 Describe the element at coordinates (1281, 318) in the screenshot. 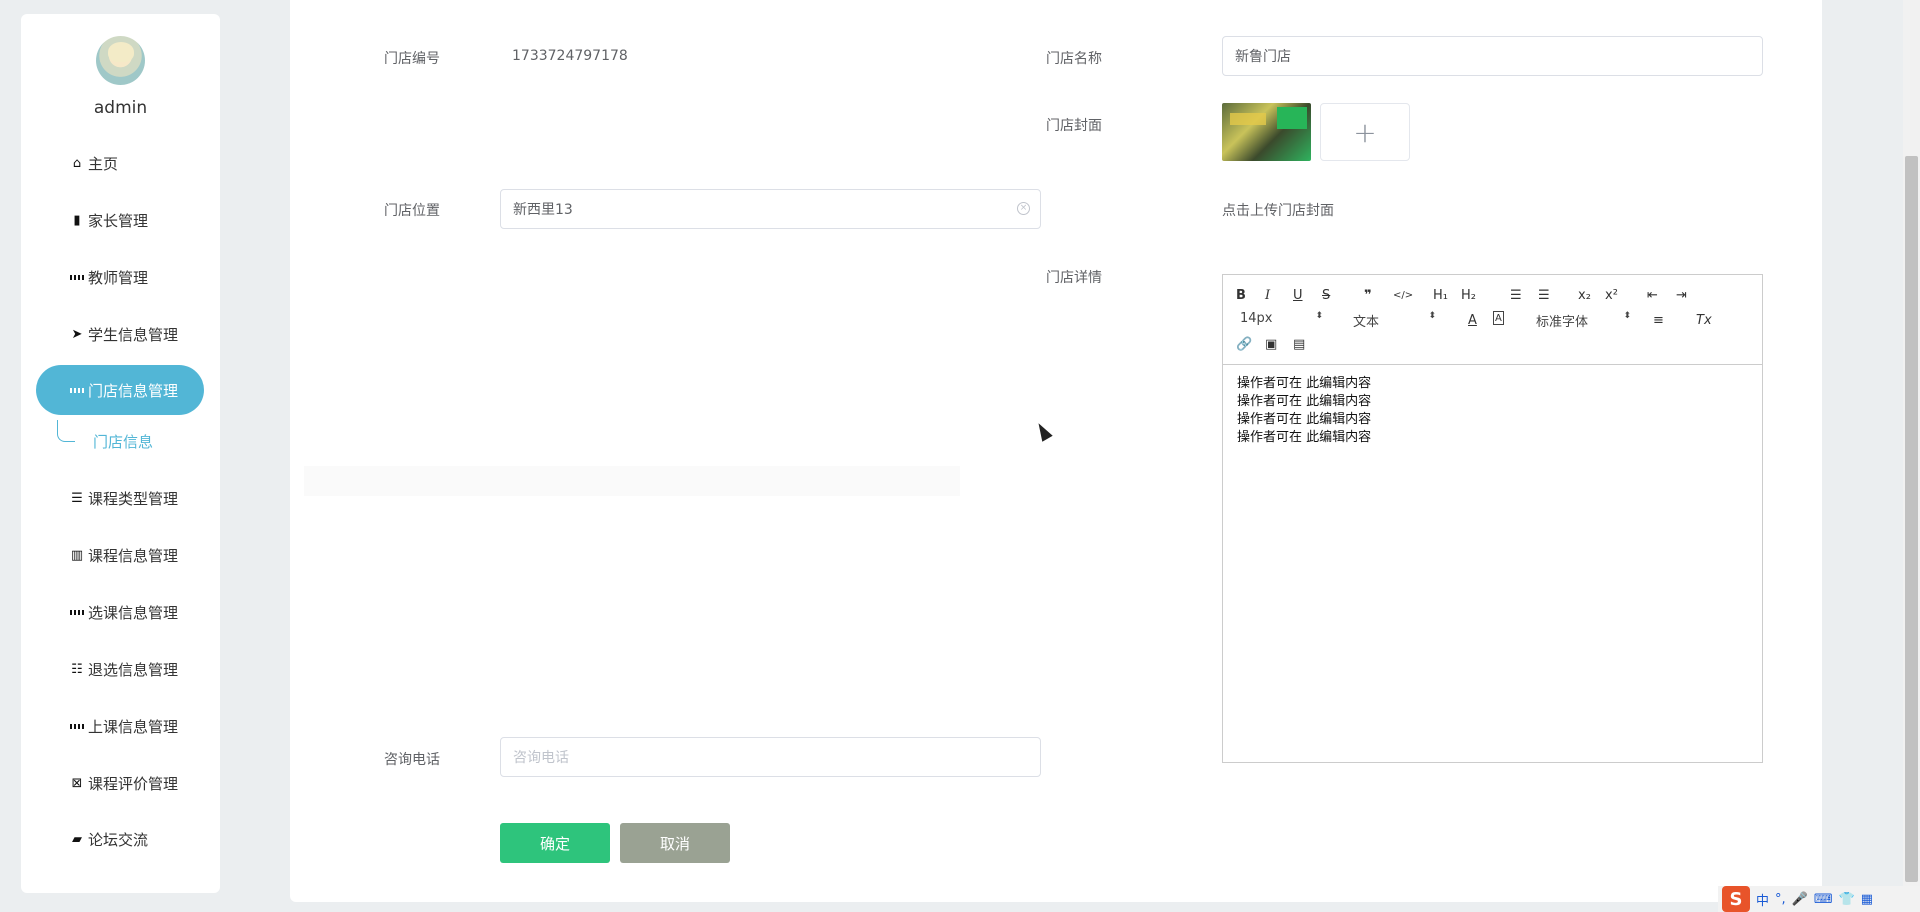

I see `font-size-select: 14px ⬍` at that location.